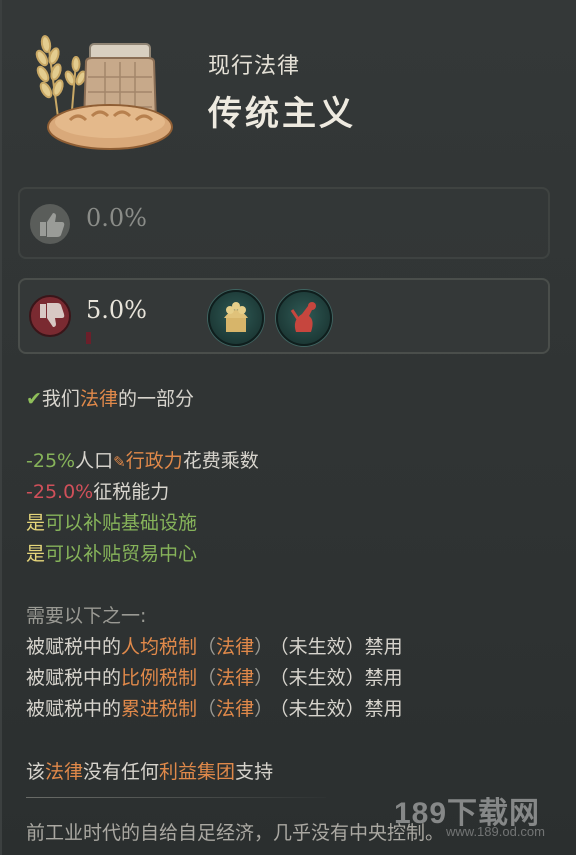 The height and width of the screenshot is (855, 576). Describe the element at coordinates (304, 318) in the screenshot. I see `laborers-icon` at that location.